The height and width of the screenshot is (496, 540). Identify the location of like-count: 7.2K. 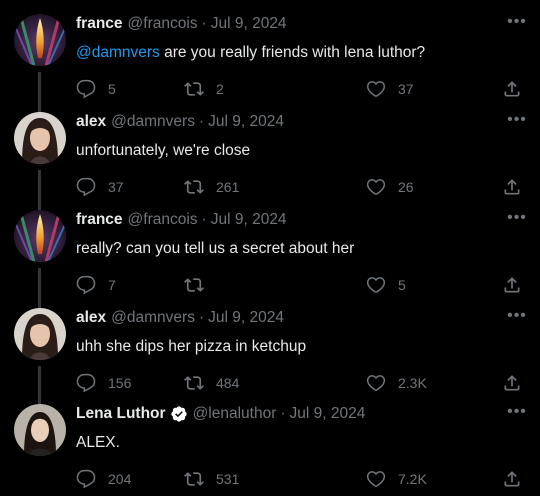
(412, 479).